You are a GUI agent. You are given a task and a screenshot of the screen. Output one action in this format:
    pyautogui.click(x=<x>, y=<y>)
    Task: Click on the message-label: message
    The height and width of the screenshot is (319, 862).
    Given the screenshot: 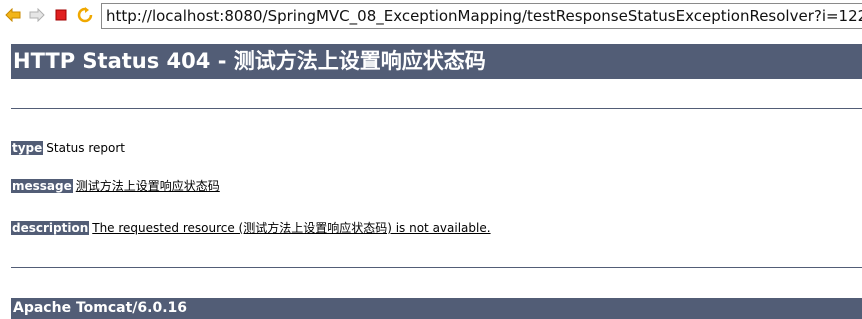 What is the action you would take?
    pyautogui.click(x=42, y=186)
    